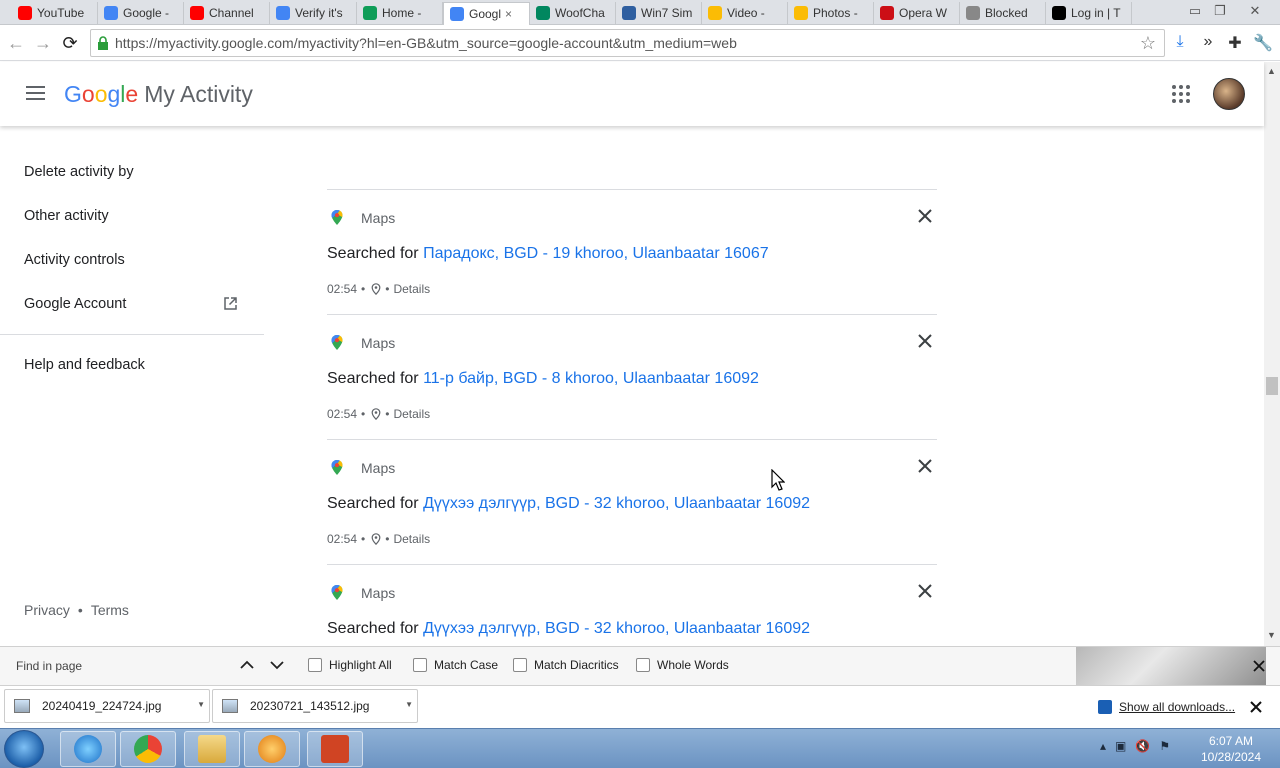 The image size is (1280, 768). Describe the element at coordinates (1220, 11) in the screenshot. I see `restore-icon: ❐` at that location.